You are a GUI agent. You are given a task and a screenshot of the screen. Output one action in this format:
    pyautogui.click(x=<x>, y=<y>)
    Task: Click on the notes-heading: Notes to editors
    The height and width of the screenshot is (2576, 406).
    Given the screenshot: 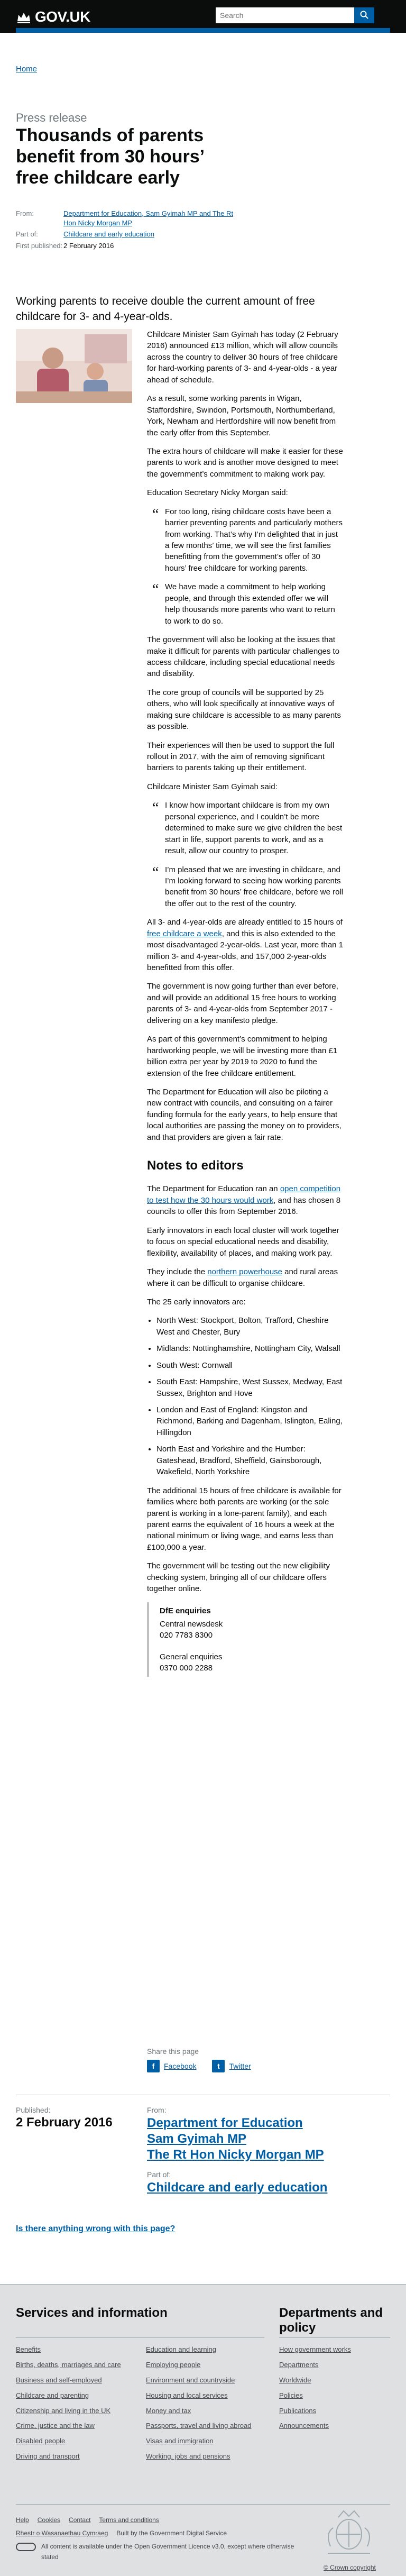 What is the action you would take?
    pyautogui.click(x=195, y=1165)
    